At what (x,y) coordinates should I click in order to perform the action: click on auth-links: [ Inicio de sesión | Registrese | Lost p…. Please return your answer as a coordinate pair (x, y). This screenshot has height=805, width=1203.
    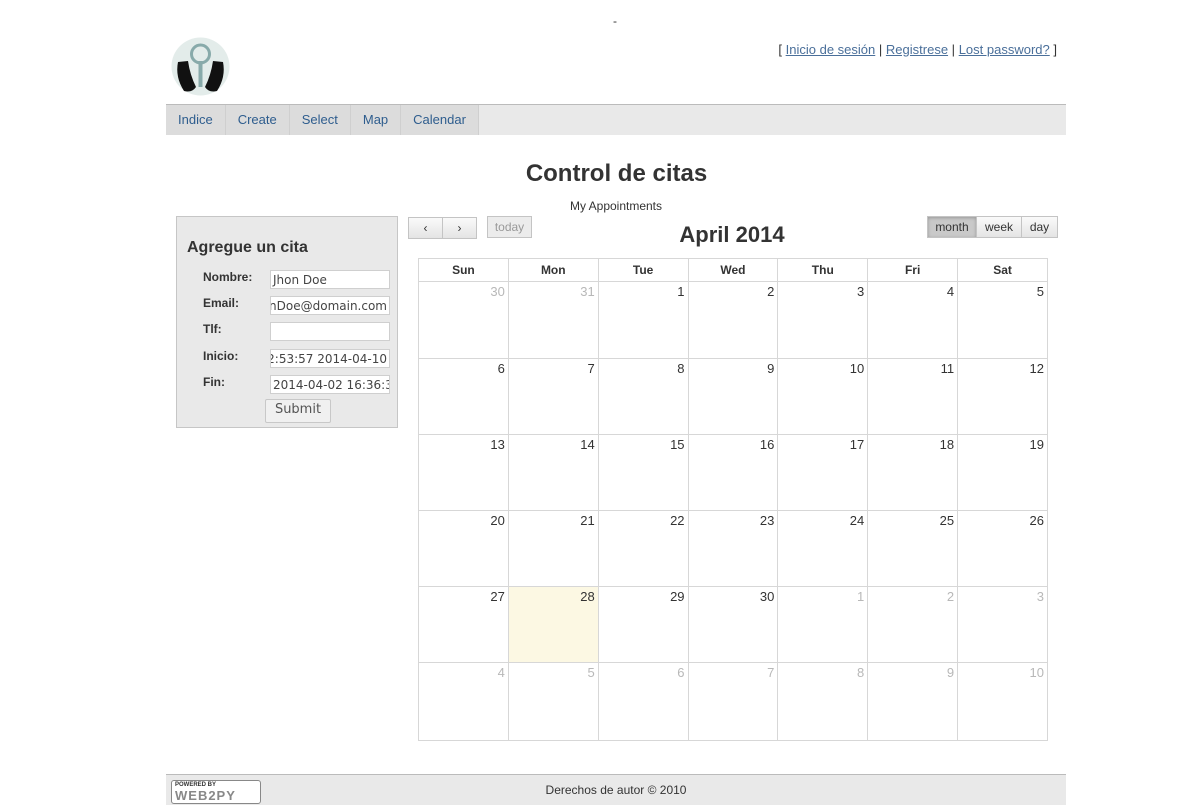
    Looking at the image, I should click on (917, 49).